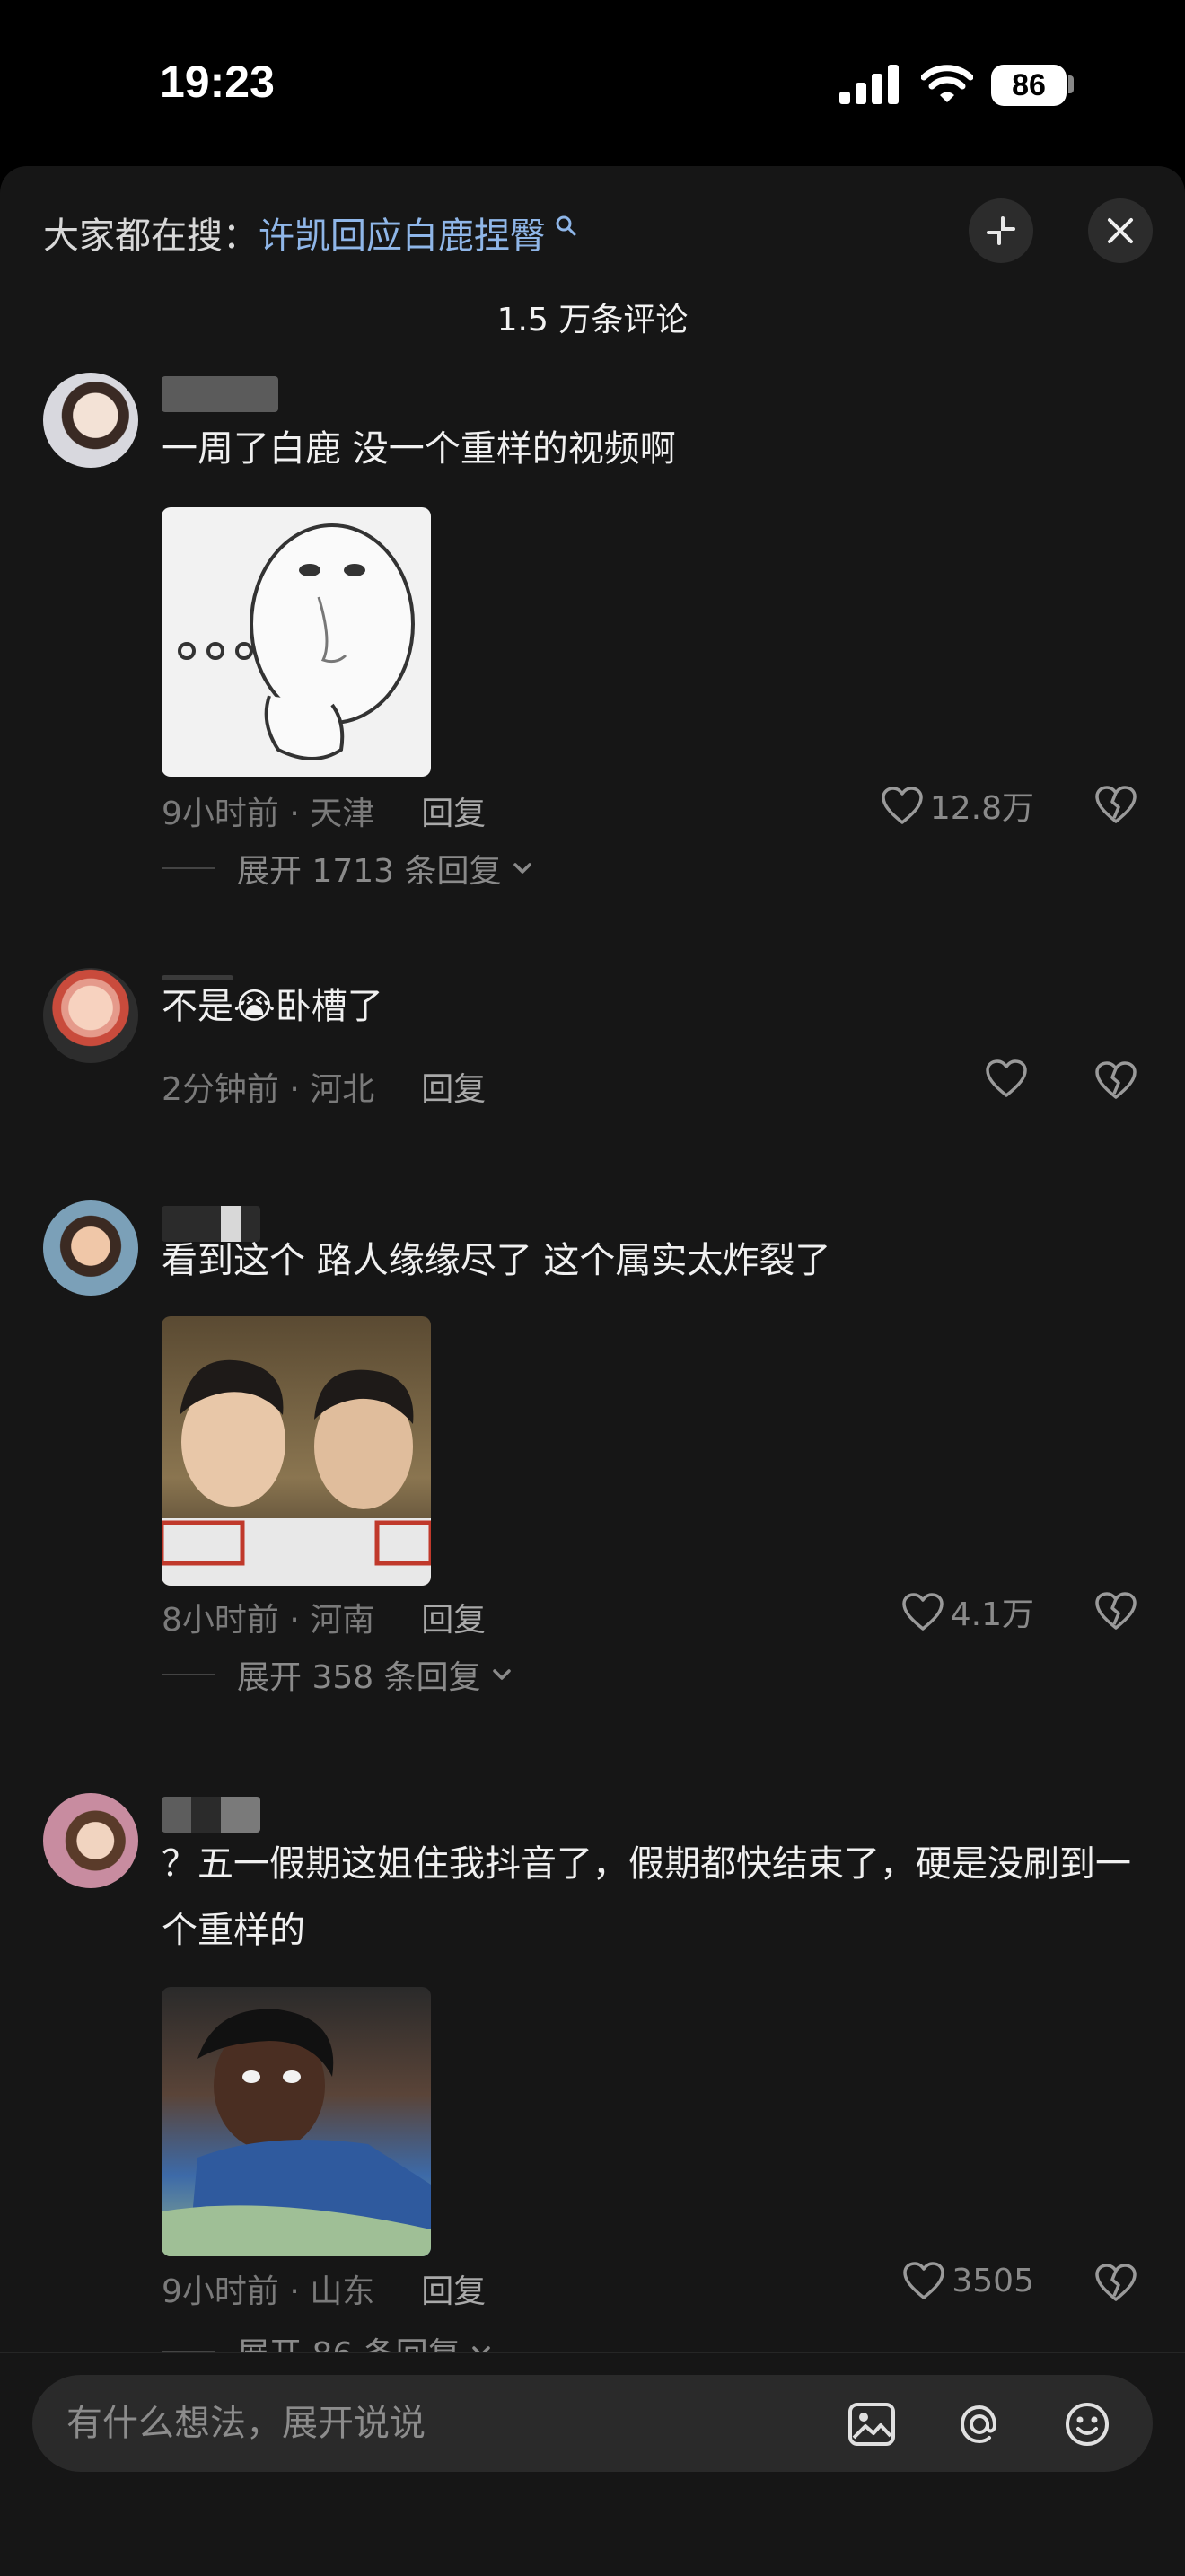 Image resolution: width=1185 pixels, height=2576 pixels. I want to click on comment-count: 1.5 万条评论, so click(592, 320).